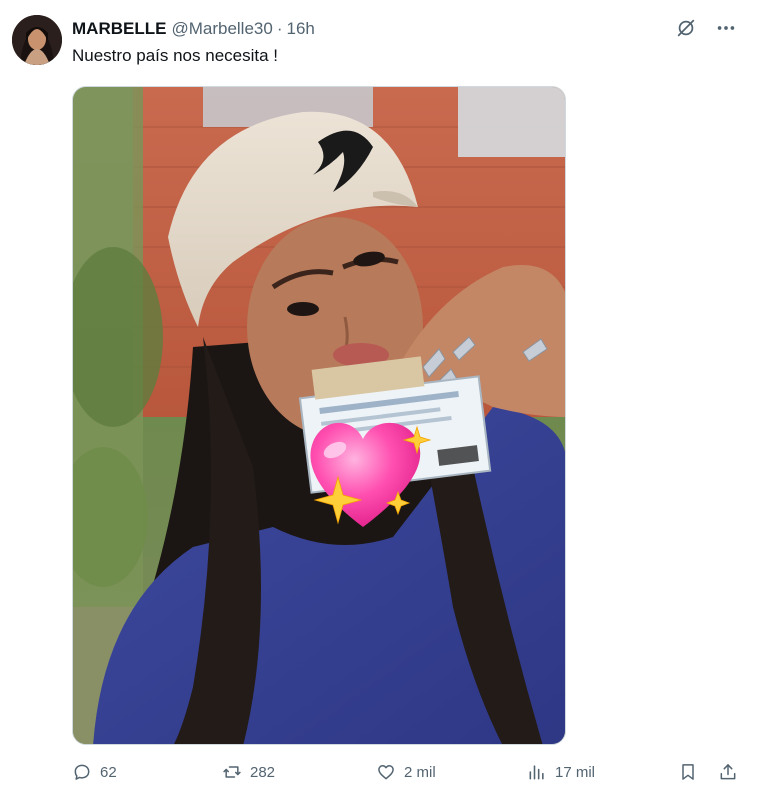 The image size is (760, 795). I want to click on bookmark-button, so click(688, 772).